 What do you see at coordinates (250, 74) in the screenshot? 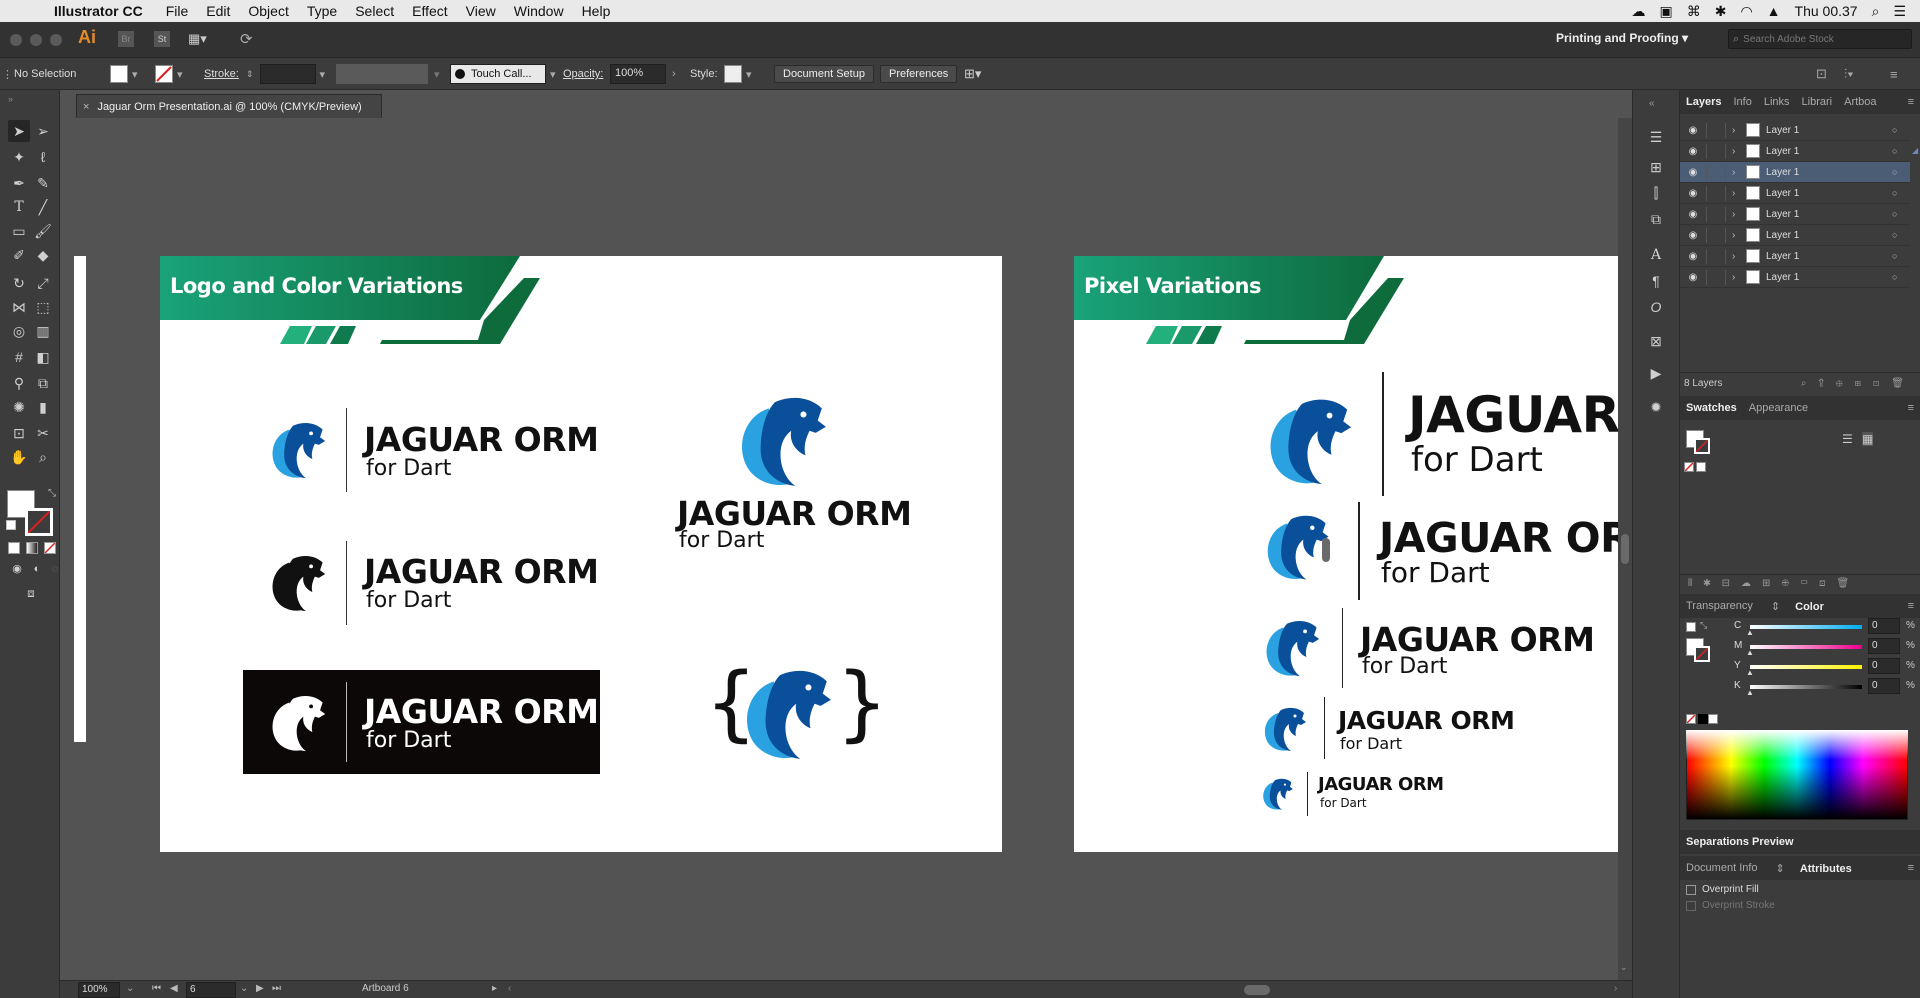
I see `stroke-stepper-icon: ⇕` at bounding box center [250, 74].